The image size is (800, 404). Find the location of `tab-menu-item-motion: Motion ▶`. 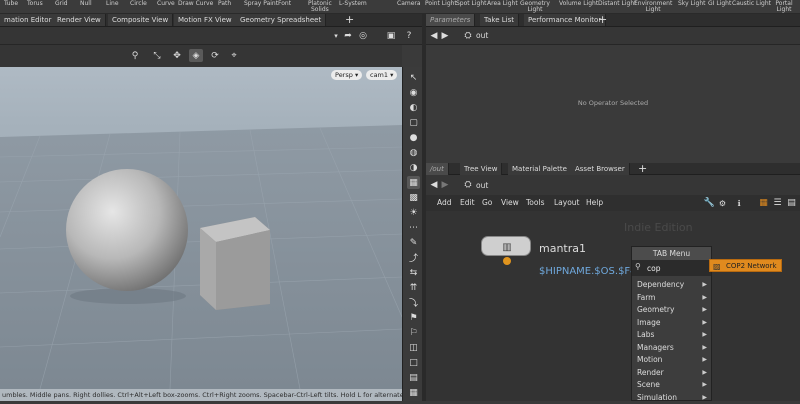

tab-menu-item-motion: Motion ▶ is located at coordinates (671, 359).